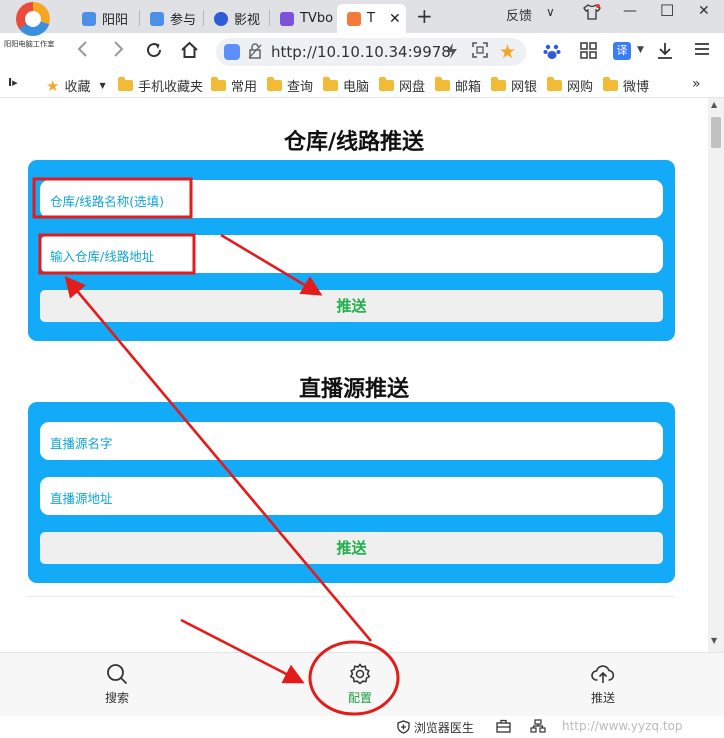 The height and width of the screenshot is (738, 724). Describe the element at coordinates (480, 52) in the screenshot. I see `screenshot-crop-icon` at that location.